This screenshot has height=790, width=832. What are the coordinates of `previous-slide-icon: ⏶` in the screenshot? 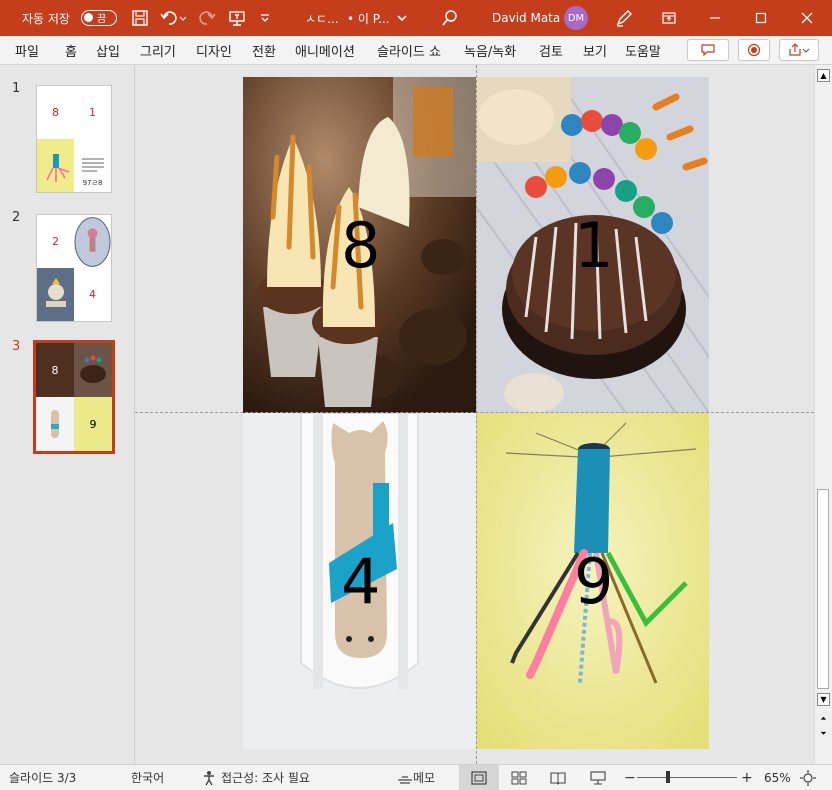 It's located at (823, 718).